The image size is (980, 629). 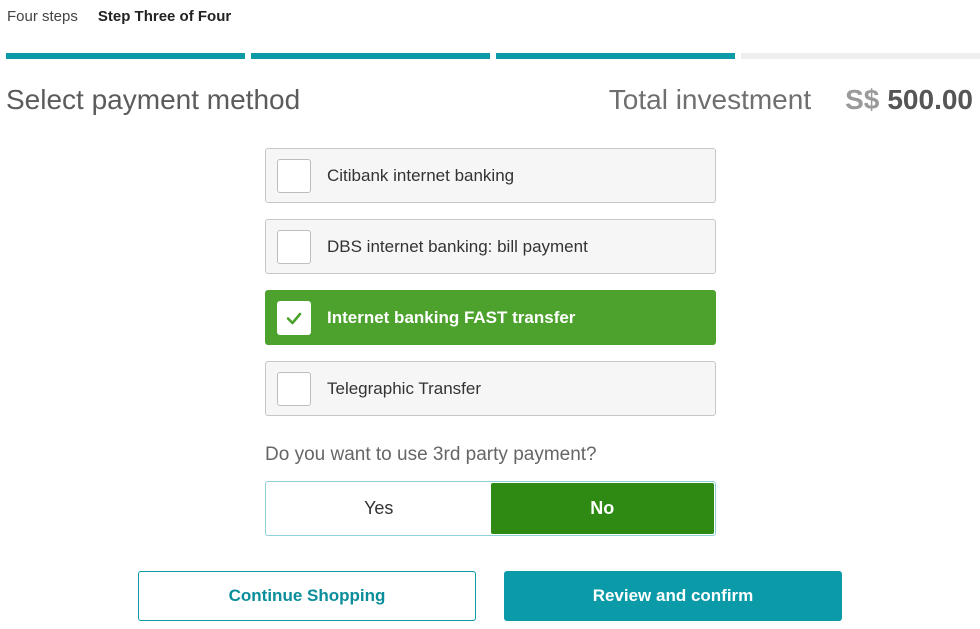 I want to click on total-investment-label: Total investment, so click(x=710, y=99).